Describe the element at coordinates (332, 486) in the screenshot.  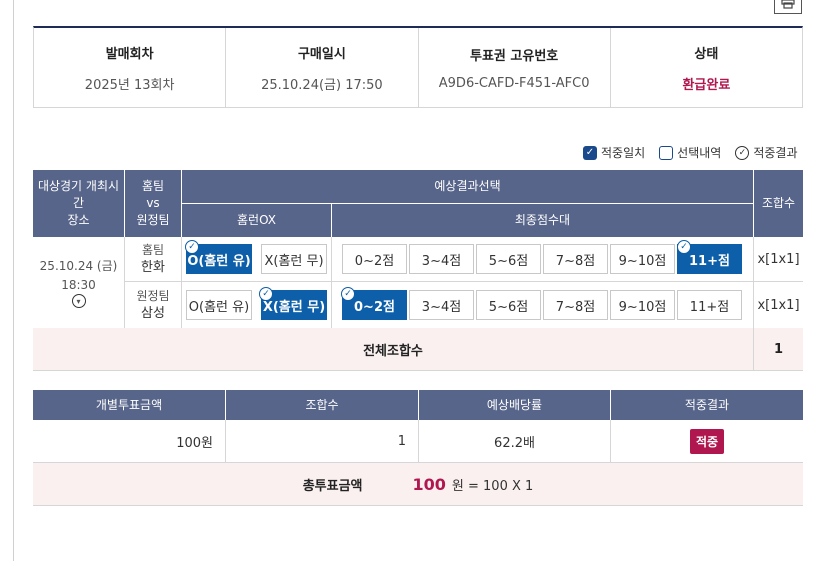
I see `total-bet-label: 총투표금액` at that location.